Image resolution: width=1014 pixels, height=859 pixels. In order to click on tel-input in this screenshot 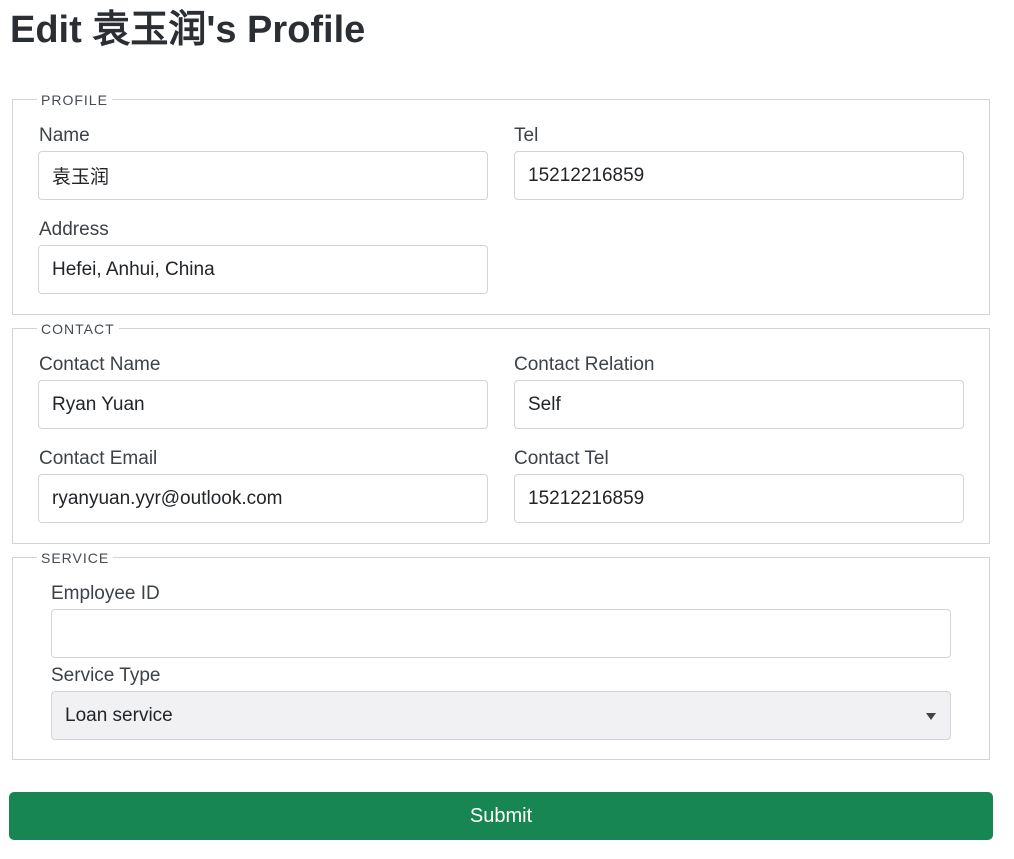, I will do `click(739, 175)`.